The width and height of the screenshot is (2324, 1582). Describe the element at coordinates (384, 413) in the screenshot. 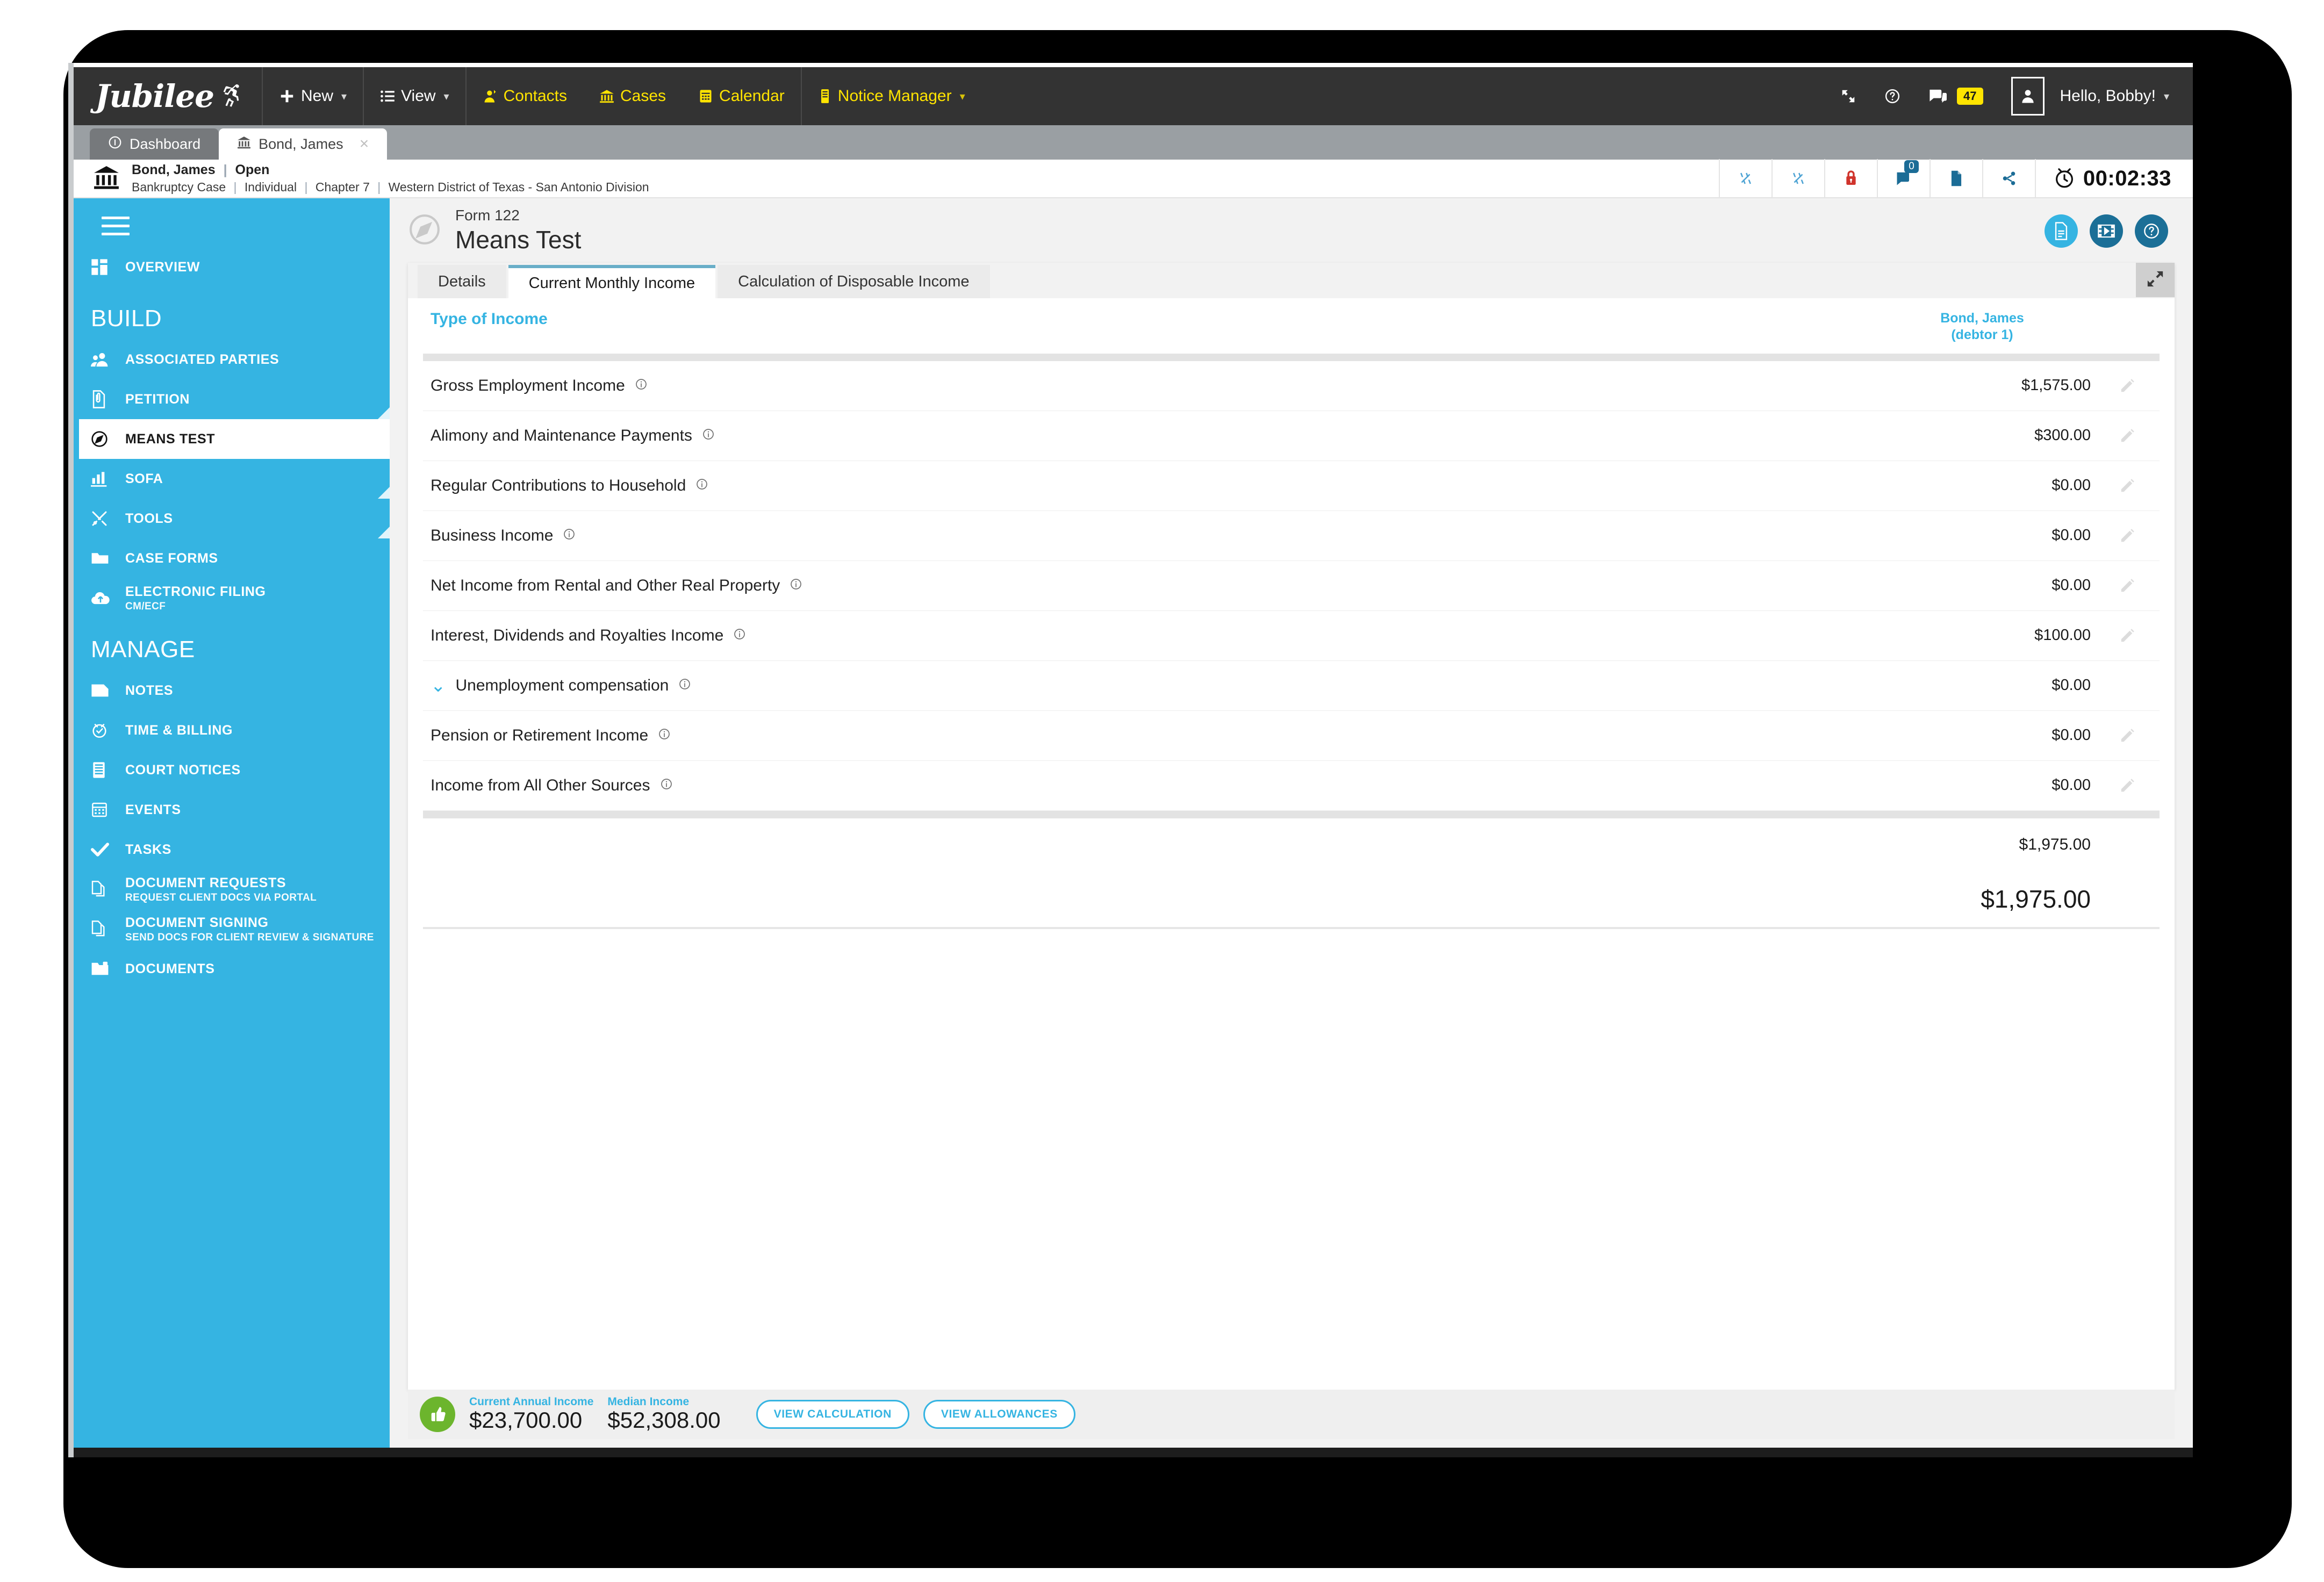

I see `expand-corner-icon` at that location.